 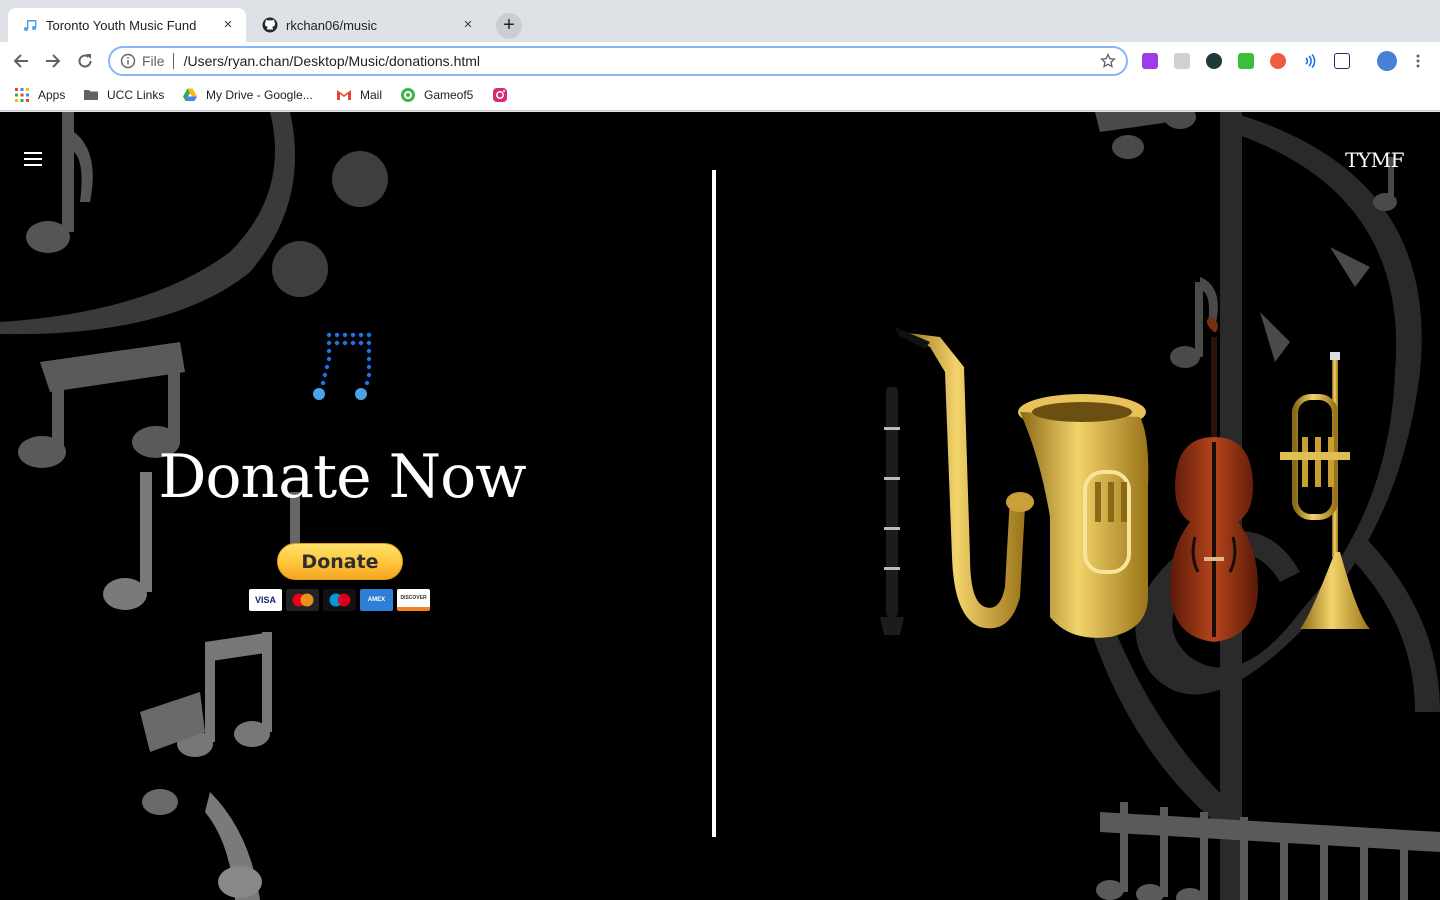 What do you see at coordinates (1342, 61) in the screenshot?
I see `upload-extension-icon` at bounding box center [1342, 61].